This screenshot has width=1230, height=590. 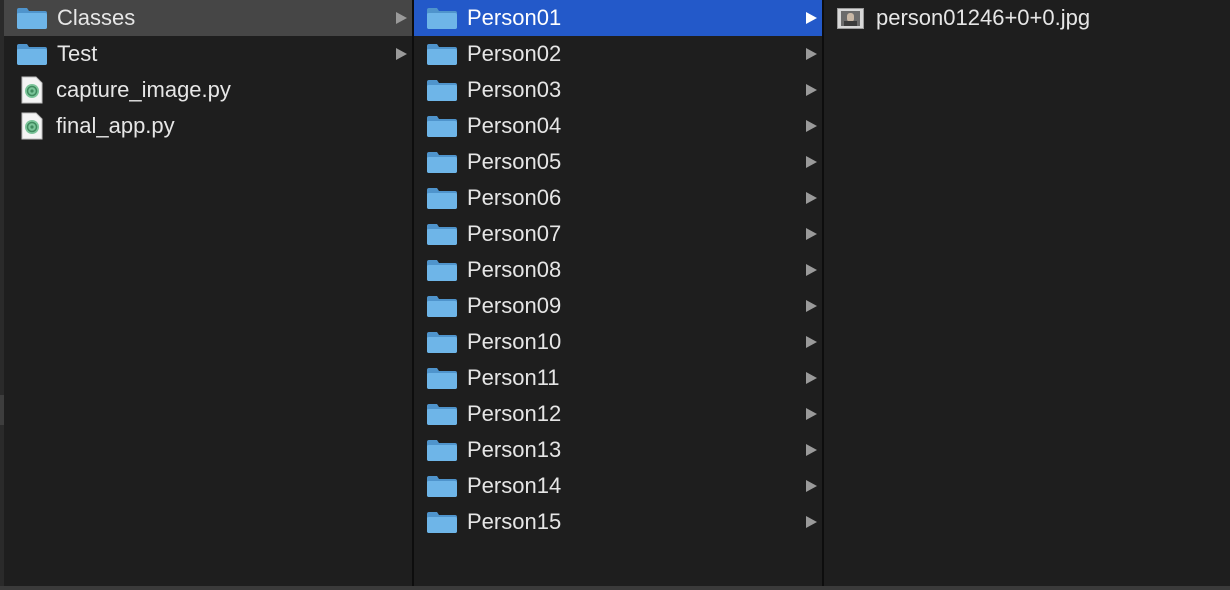 What do you see at coordinates (850, 18) in the screenshot?
I see `image-thumbnail-icon` at bounding box center [850, 18].